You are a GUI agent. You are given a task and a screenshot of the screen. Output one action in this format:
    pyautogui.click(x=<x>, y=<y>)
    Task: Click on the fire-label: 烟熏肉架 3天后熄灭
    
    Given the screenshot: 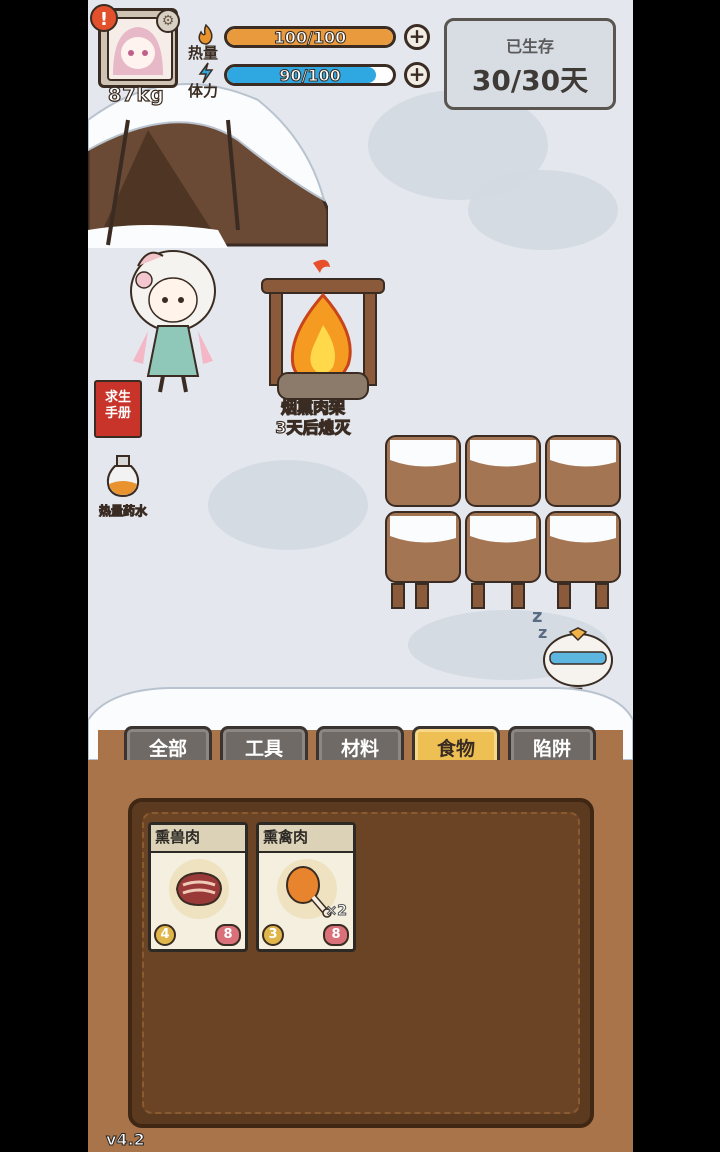 What is the action you would take?
    pyautogui.click(x=313, y=417)
    